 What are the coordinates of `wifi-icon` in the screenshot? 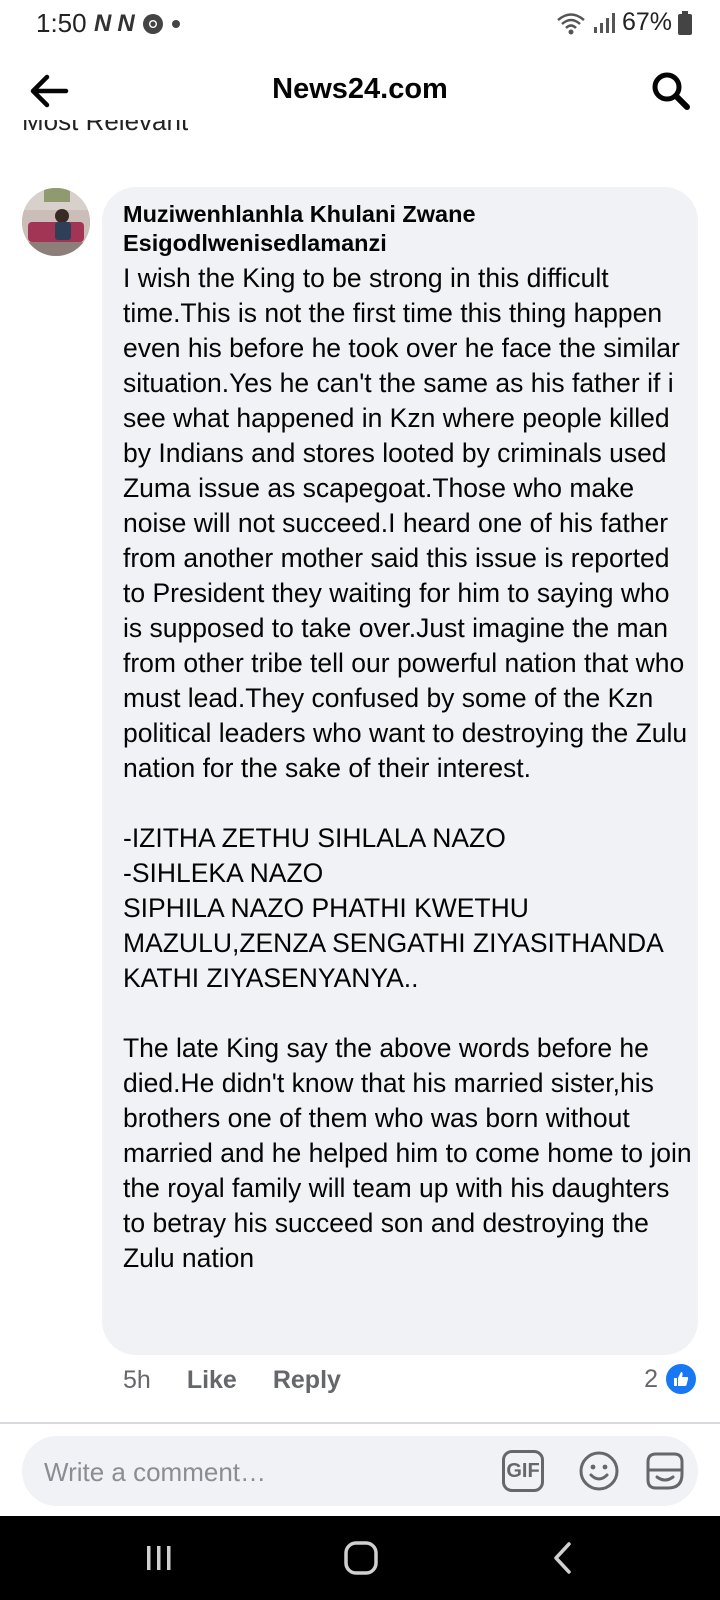 It's located at (571, 23).